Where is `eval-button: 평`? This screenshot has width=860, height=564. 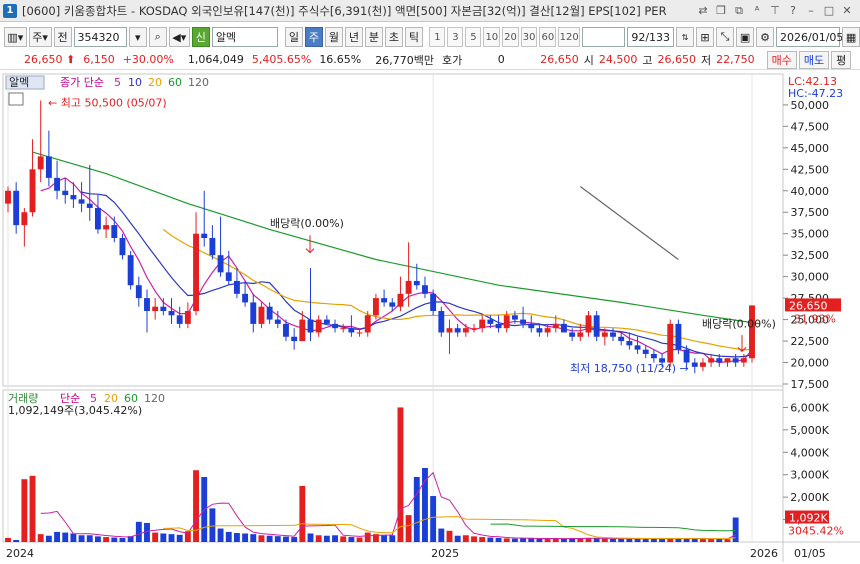
eval-button: 평 is located at coordinates (841, 59).